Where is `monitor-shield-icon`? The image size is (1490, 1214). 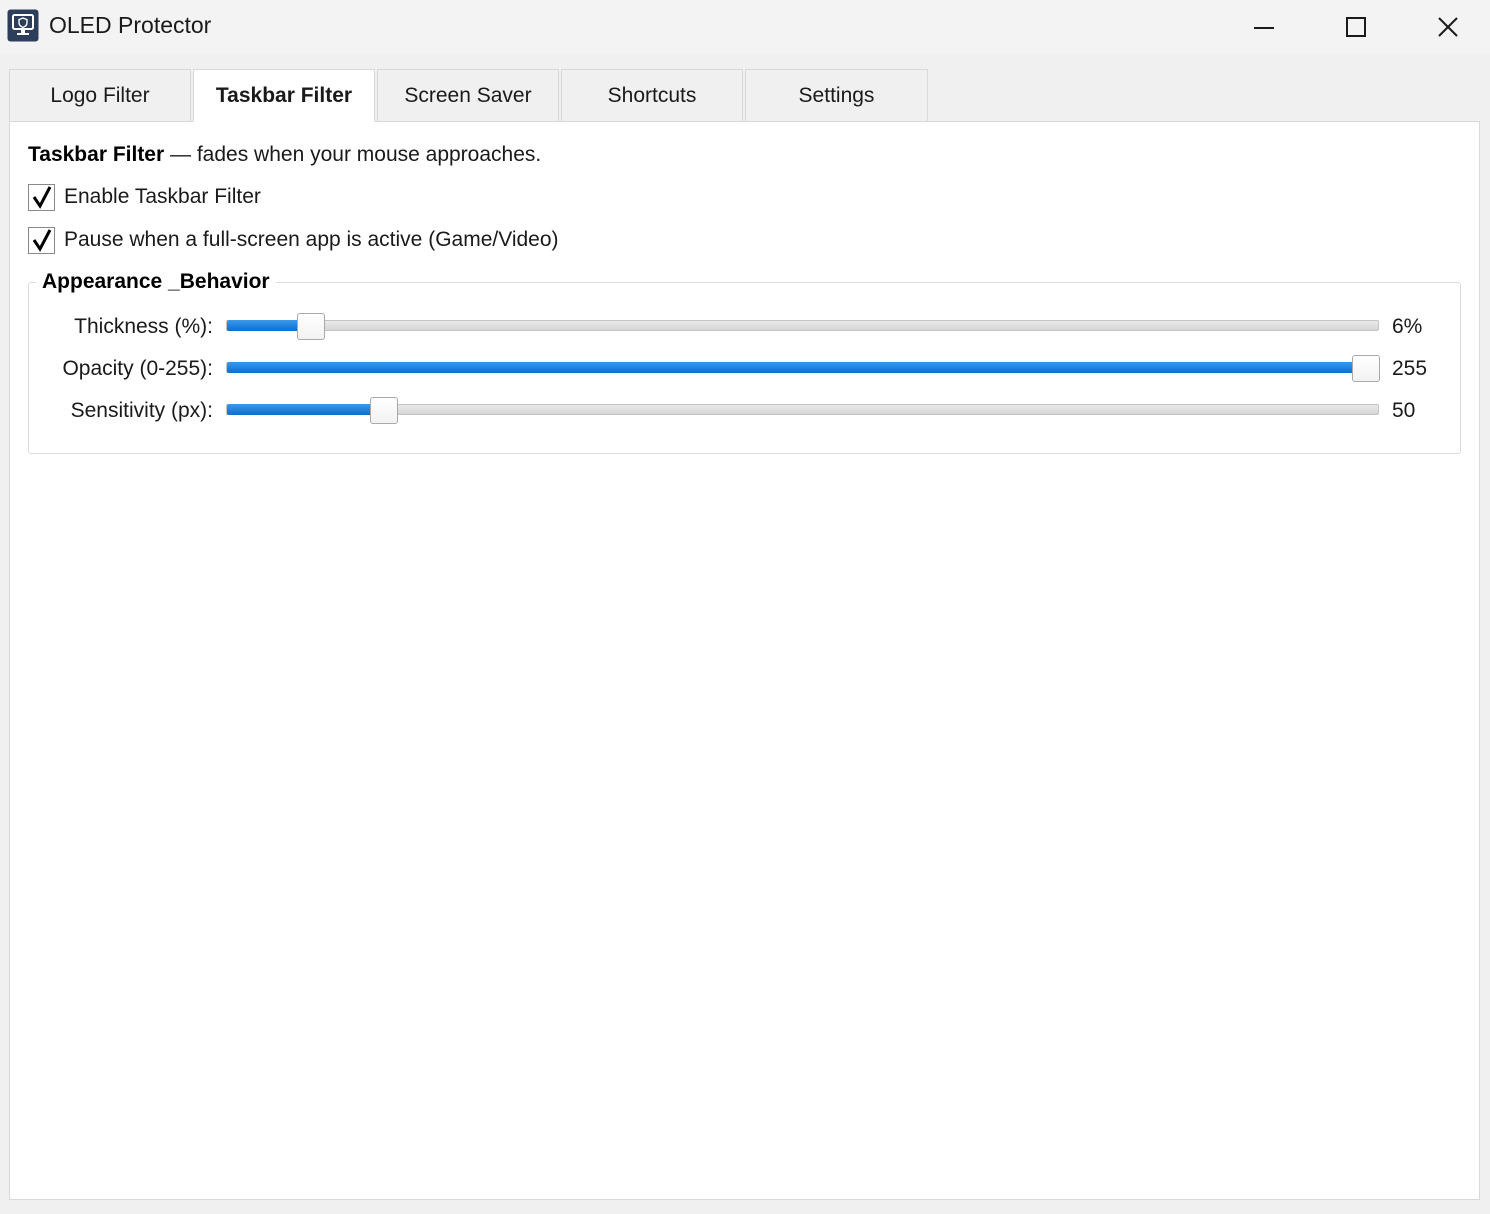
monitor-shield-icon is located at coordinates (23, 25).